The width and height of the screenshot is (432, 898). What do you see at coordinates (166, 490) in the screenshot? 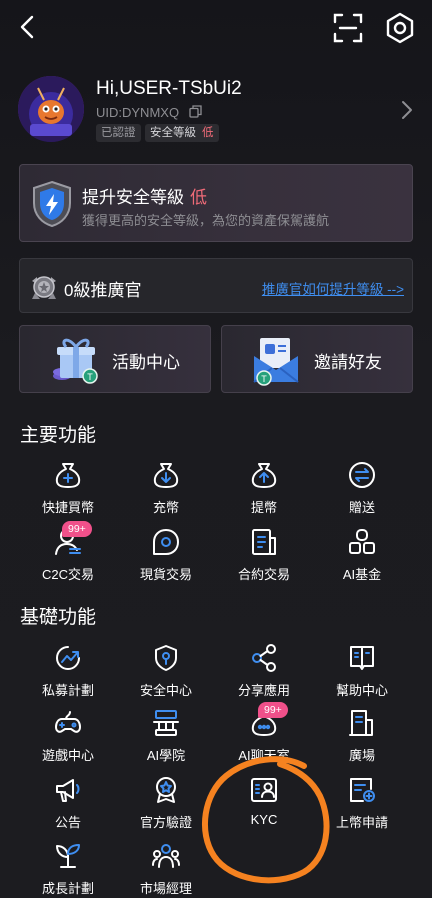
I see `deposit-item: 充幣` at bounding box center [166, 490].